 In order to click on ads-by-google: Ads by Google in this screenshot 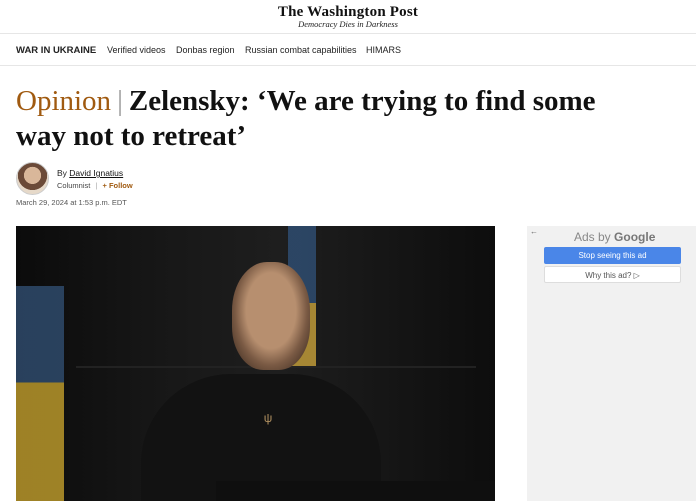, I will do `click(614, 237)`.